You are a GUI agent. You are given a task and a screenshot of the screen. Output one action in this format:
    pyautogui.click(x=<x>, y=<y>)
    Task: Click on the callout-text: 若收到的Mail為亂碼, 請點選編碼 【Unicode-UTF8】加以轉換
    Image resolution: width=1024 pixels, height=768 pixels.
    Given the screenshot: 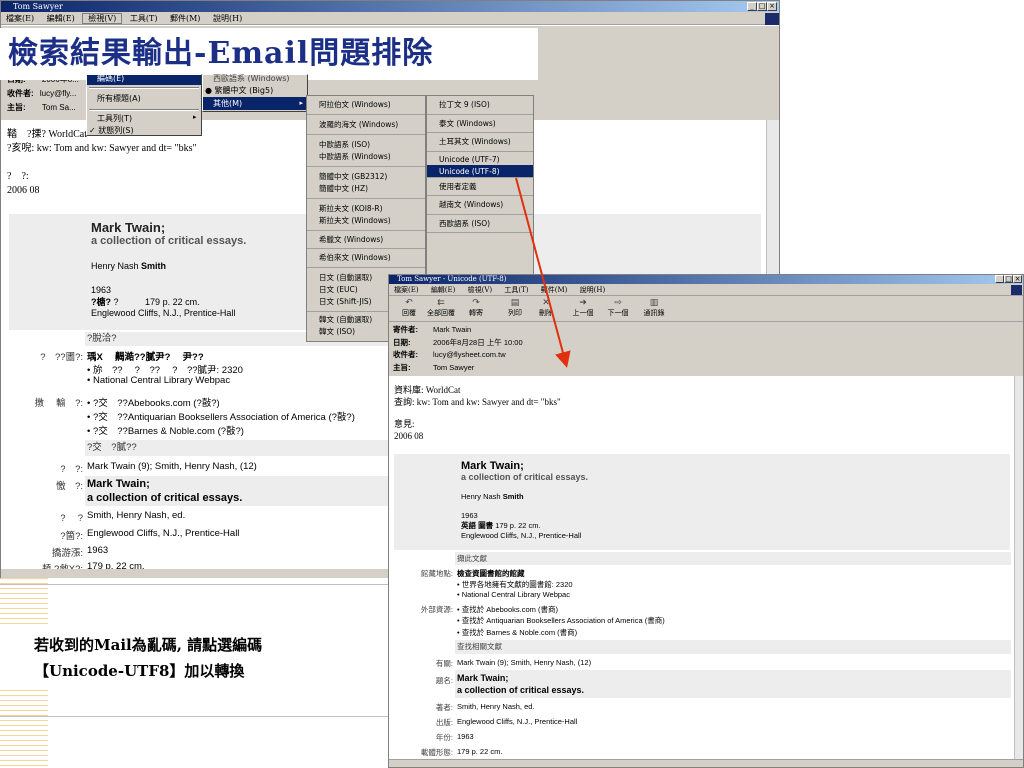 What is the action you would take?
    pyautogui.click(x=148, y=658)
    